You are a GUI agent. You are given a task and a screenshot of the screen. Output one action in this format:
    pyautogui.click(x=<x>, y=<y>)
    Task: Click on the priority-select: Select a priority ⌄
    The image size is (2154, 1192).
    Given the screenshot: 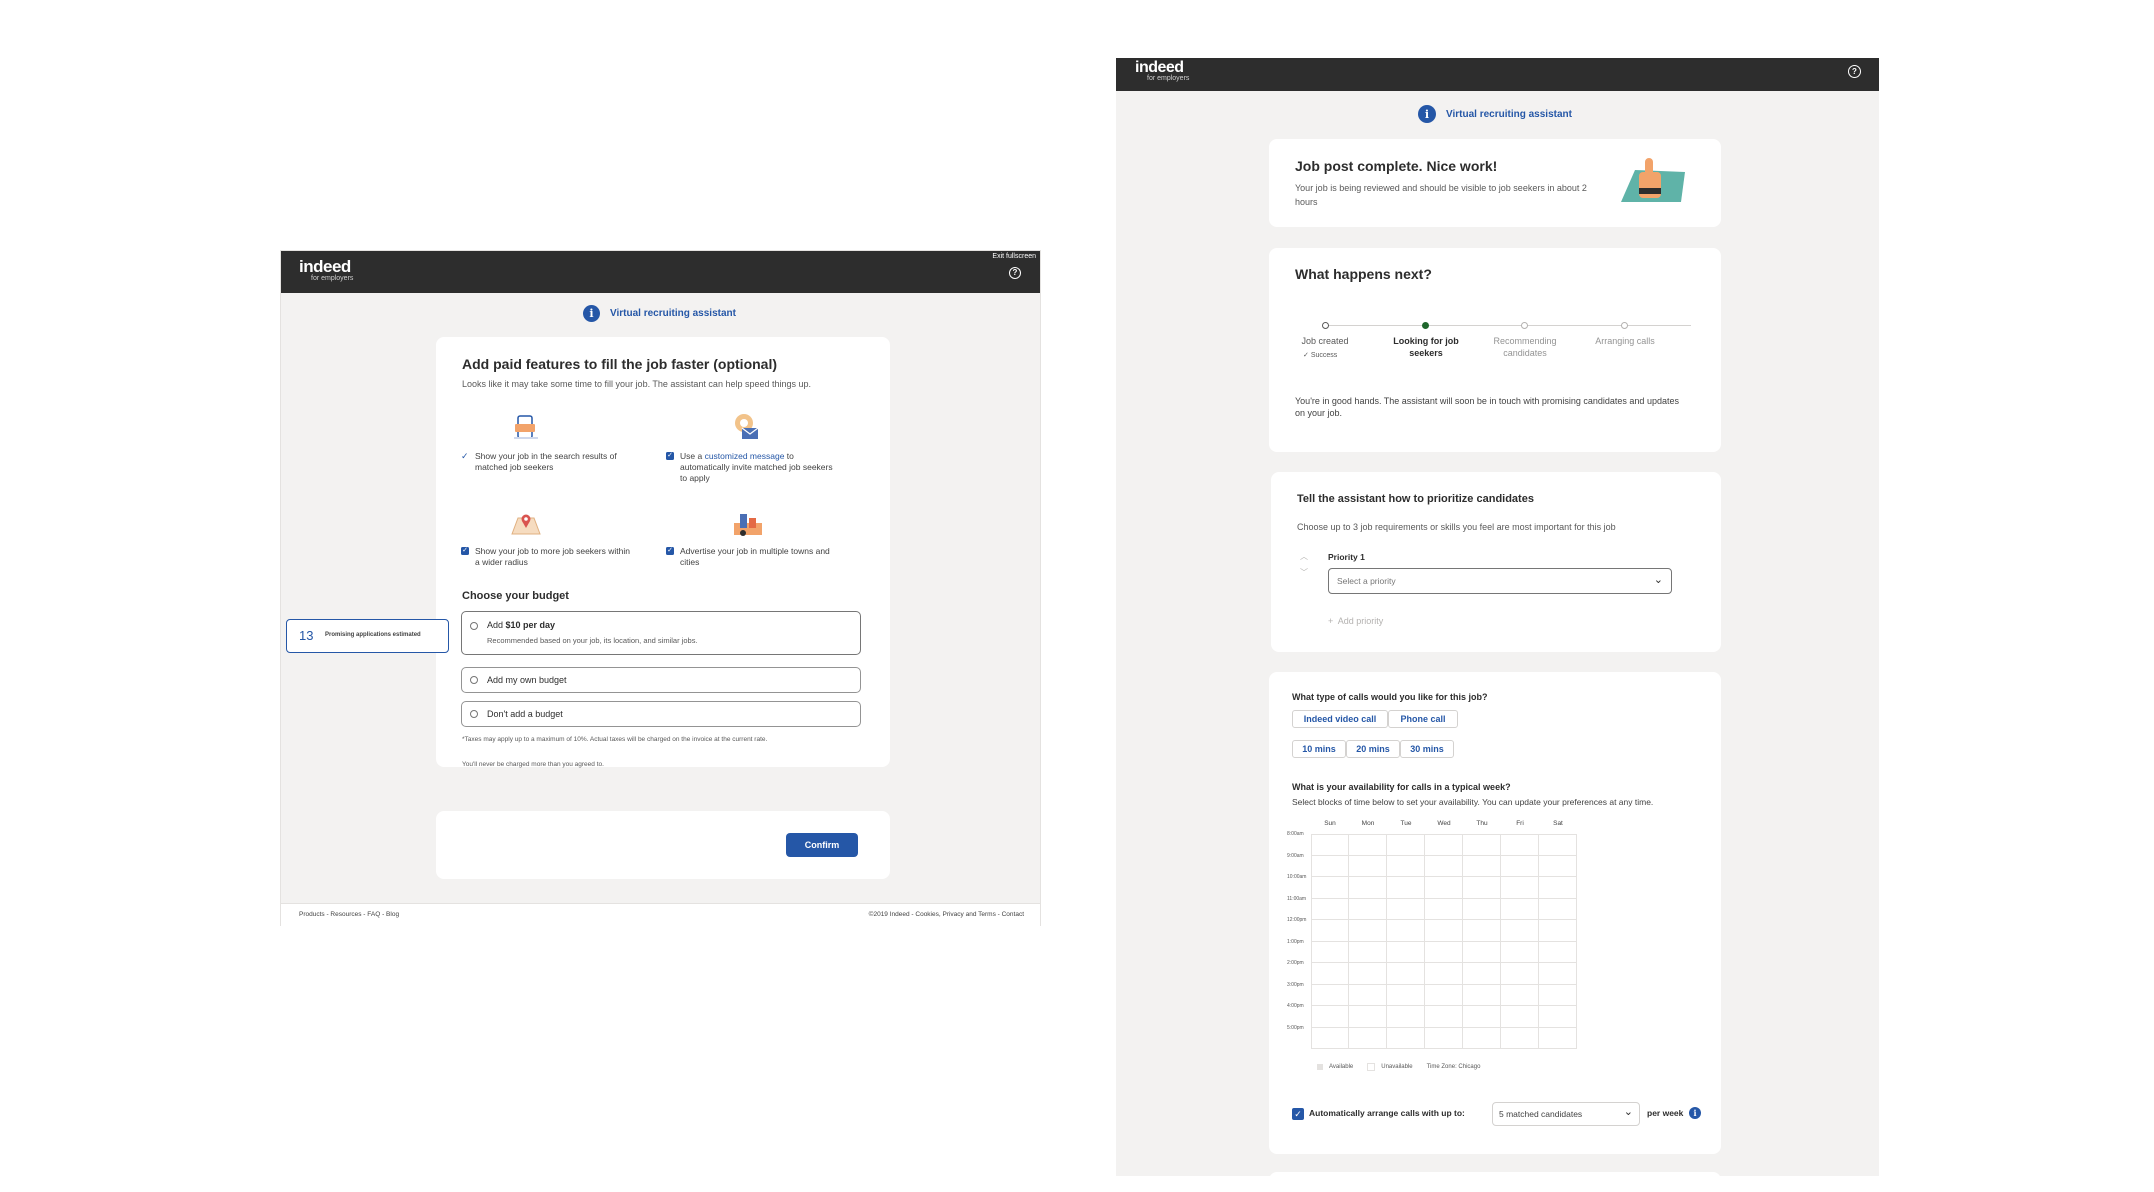 What is the action you would take?
    pyautogui.click(x=1500, y=581)
    